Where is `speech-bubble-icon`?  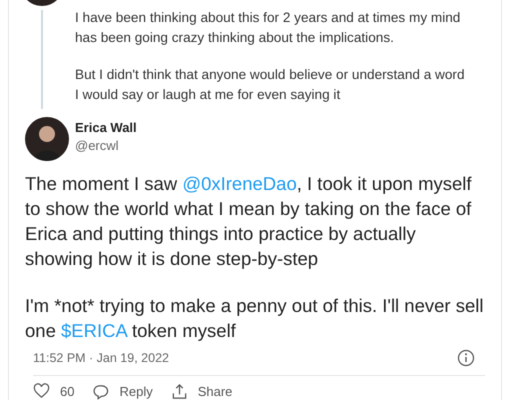
speech-bubble-icon is located at coordinates (101, 391).